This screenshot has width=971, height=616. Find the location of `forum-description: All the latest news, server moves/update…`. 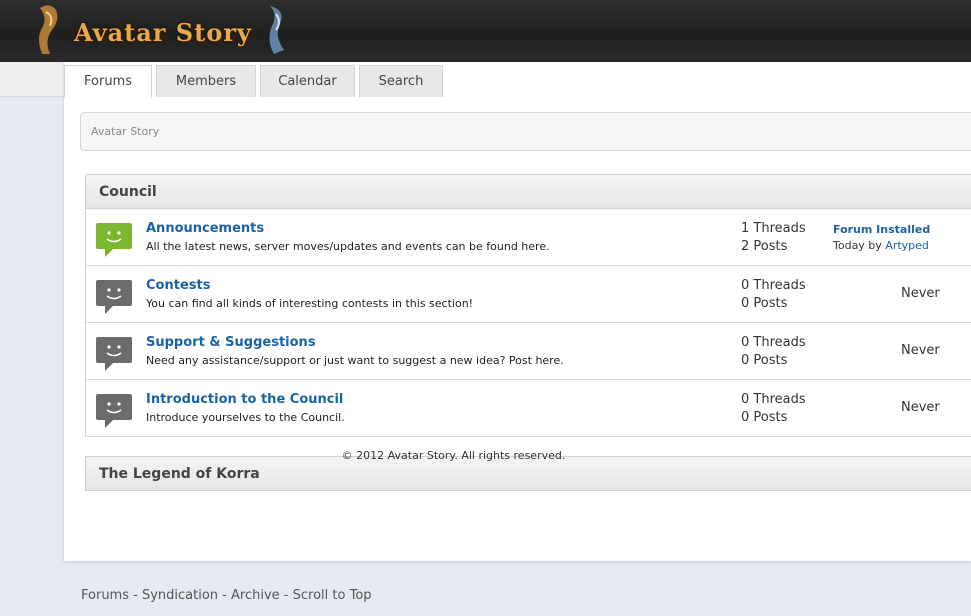

forum-description: All the latest news, server moves/update… is located at coordinates (348, 246).